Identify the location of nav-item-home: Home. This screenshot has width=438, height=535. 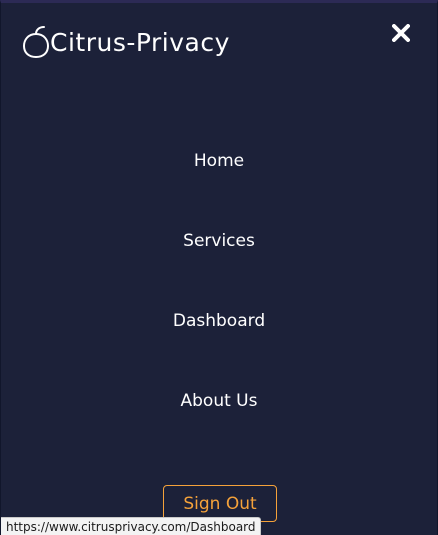
(219, 161).